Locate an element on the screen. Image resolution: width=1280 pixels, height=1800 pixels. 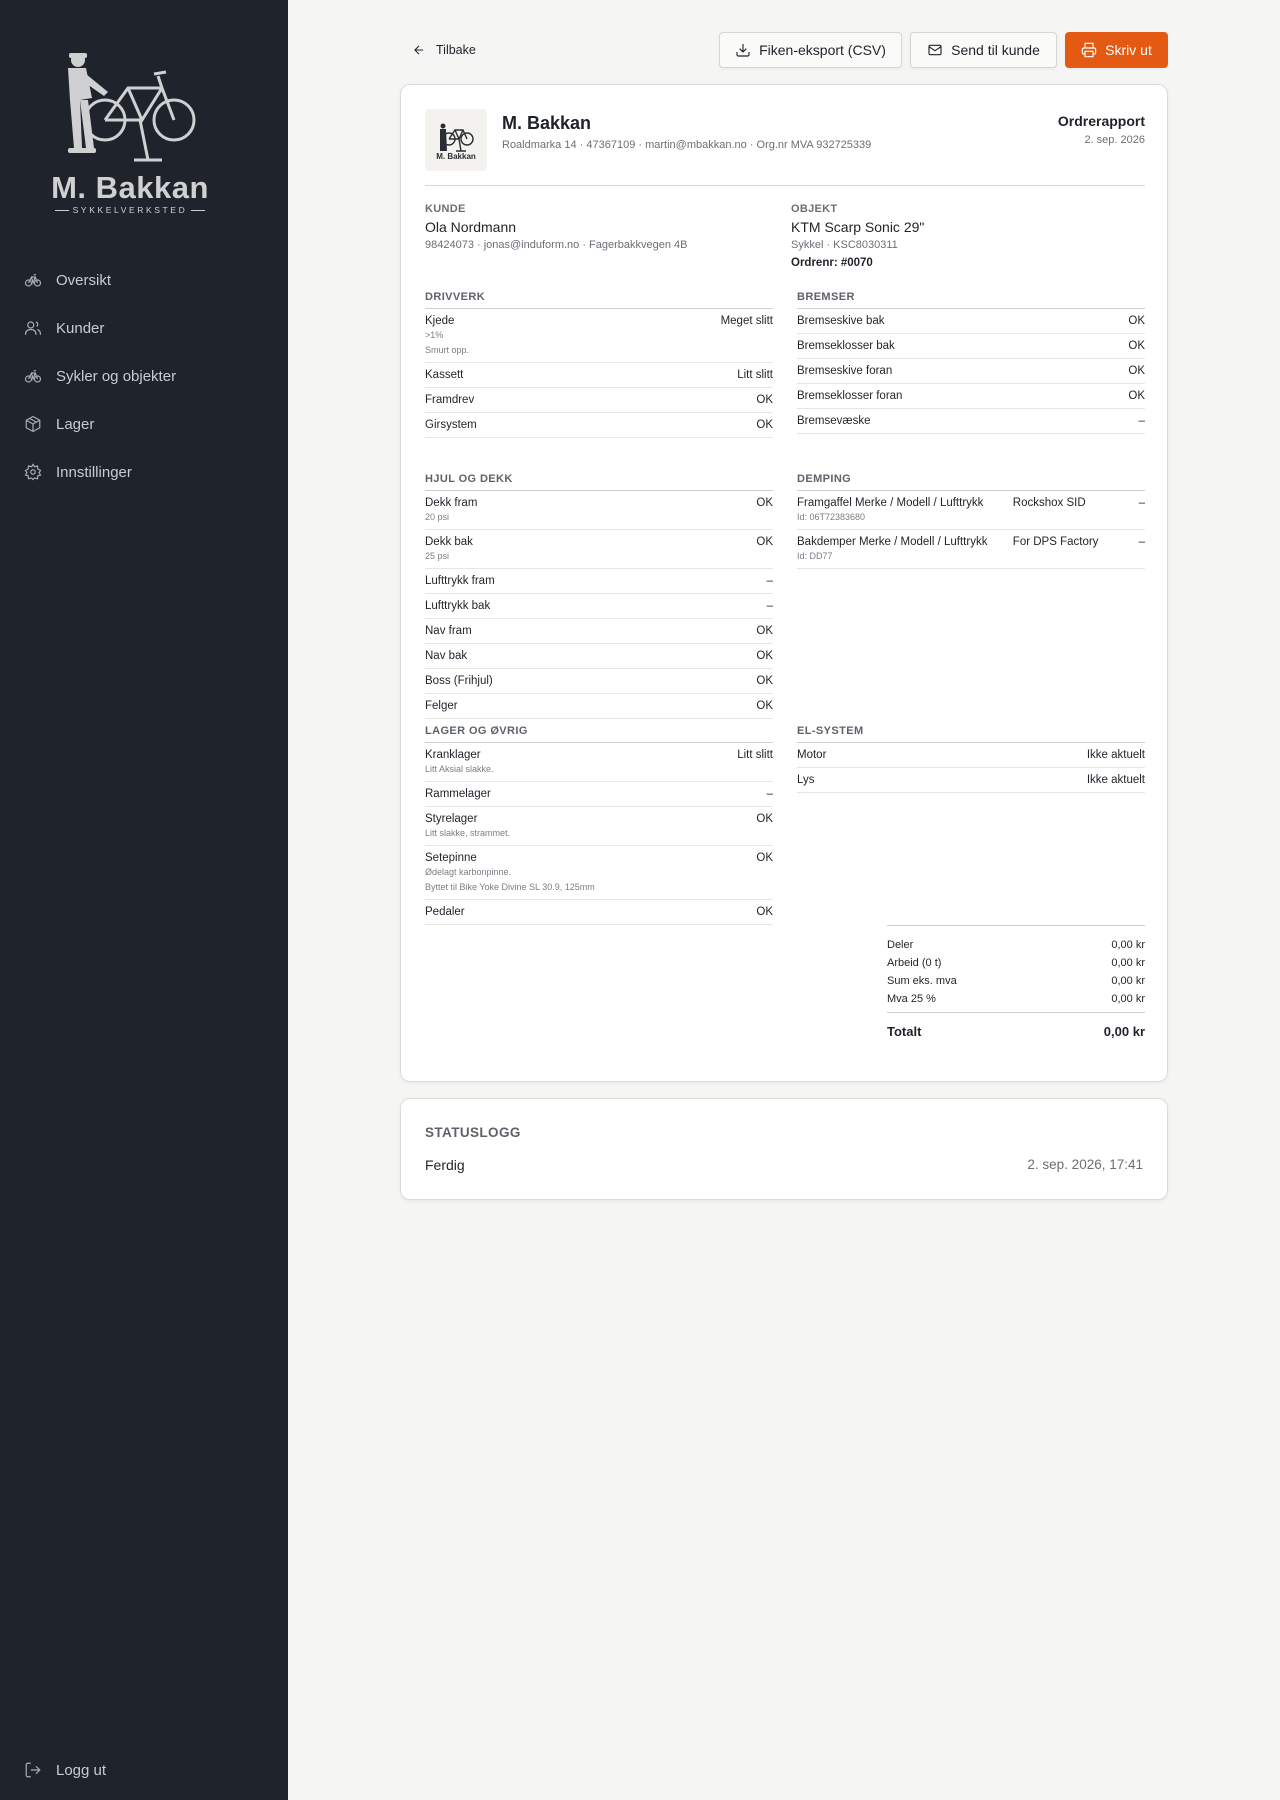
check-row: Bremseskive foran OK is located at coordinates (971, 371).